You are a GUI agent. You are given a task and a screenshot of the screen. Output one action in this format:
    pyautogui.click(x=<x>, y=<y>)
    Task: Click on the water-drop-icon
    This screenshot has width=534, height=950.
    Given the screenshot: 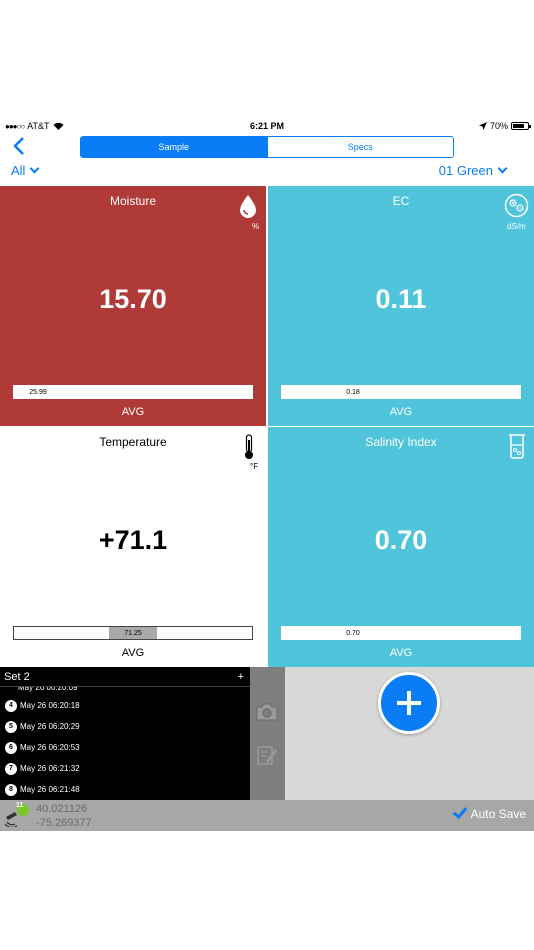 What is the action you would take?
    pyautogui.click(x=248, y=206)
    